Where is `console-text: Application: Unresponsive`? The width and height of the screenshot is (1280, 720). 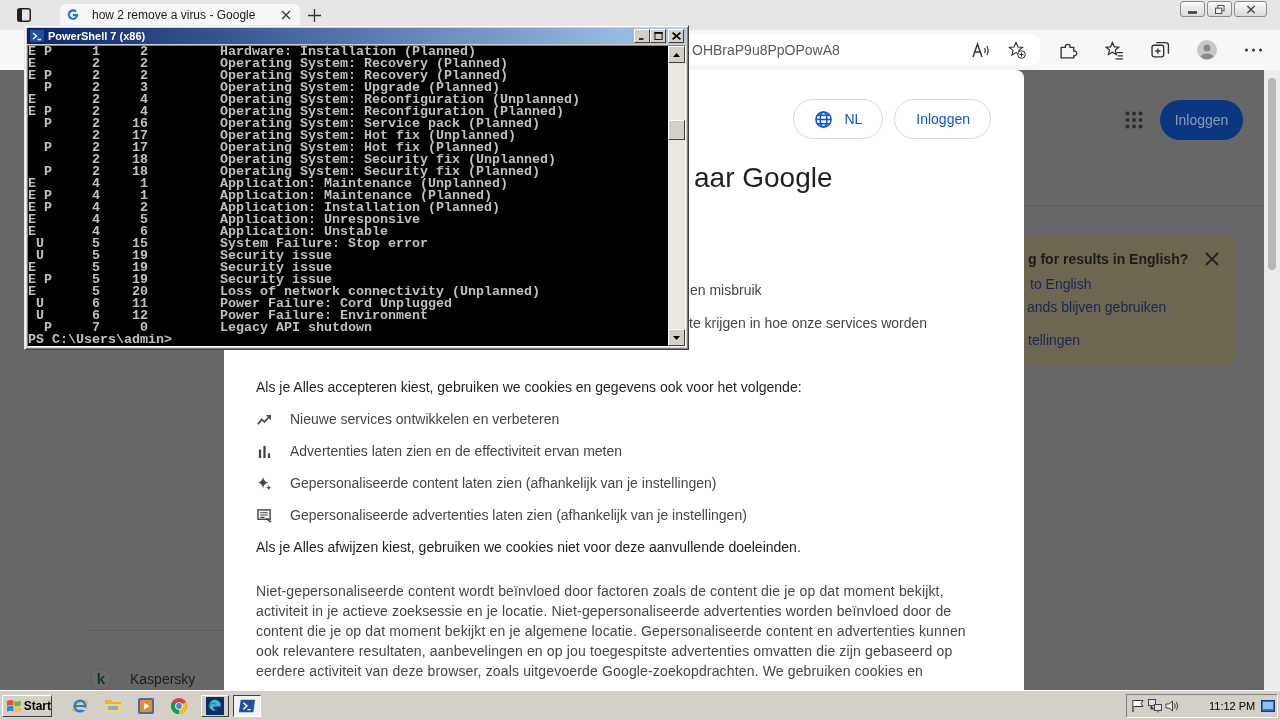 console-text: Application: Unresponsive is located at coordinates (320, 220).